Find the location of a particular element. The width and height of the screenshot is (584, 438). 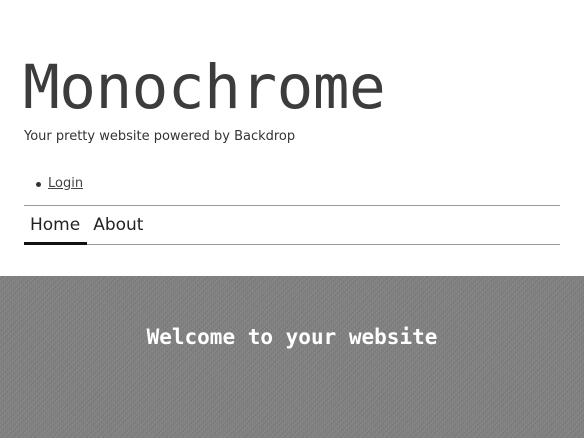

primary-nav-list: Home About is located at coordinates (292, 225).